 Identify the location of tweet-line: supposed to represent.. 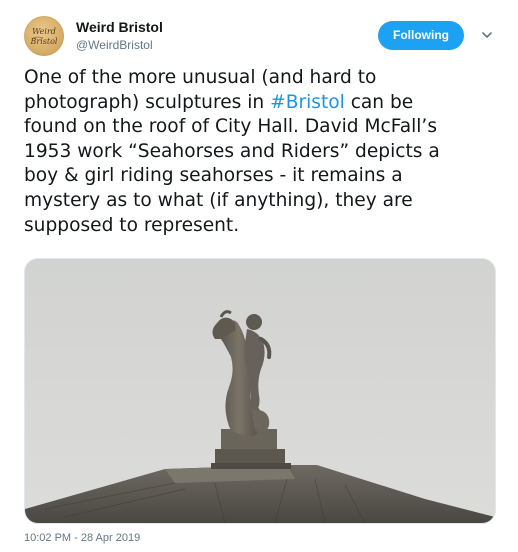
(132, 225).